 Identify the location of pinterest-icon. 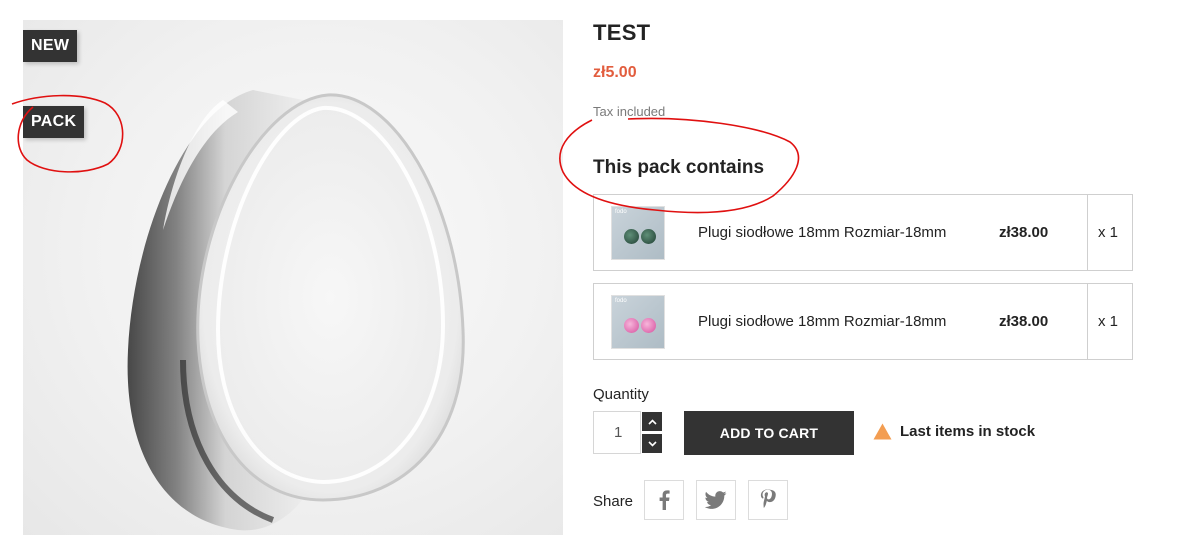
(768, 498).